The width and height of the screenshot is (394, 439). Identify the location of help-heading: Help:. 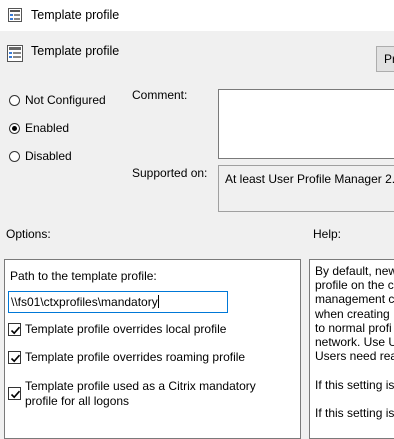
(327, 234).